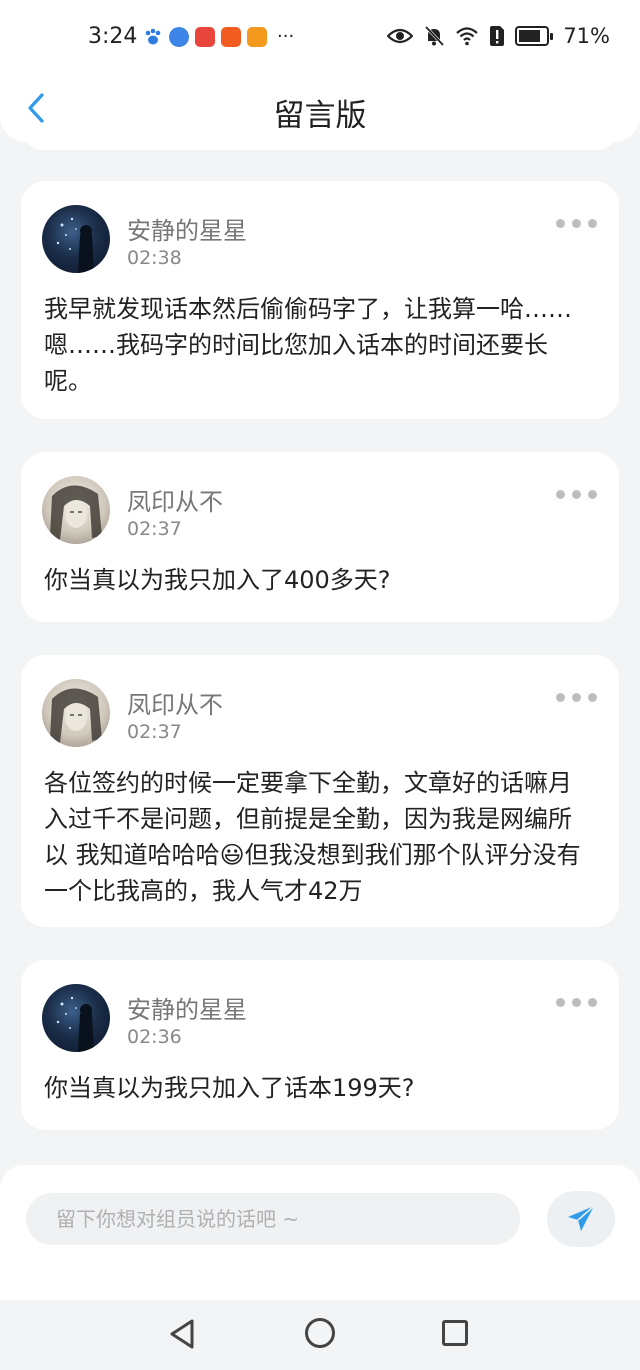  I want to click on system-nav-bar, so click(320, 1335).